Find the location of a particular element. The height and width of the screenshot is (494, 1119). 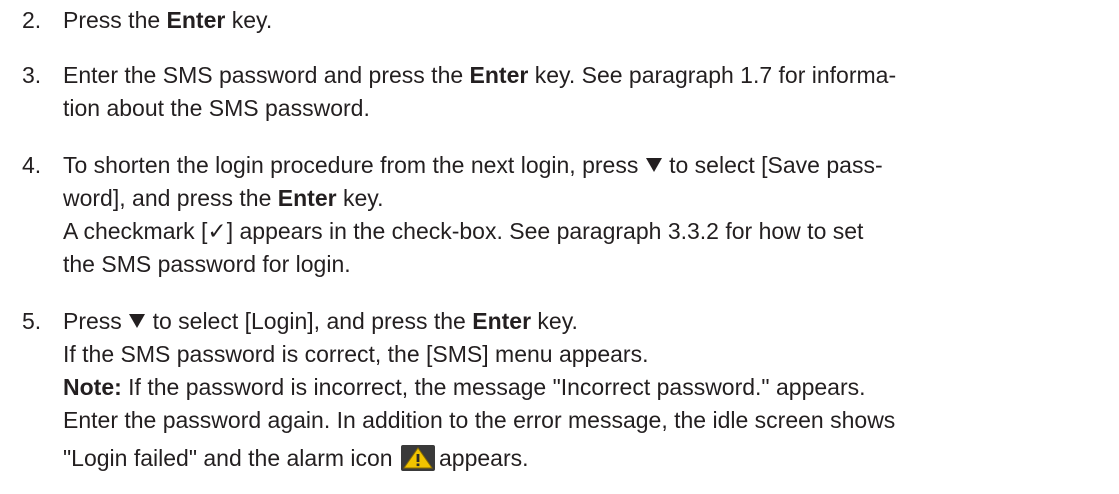

step-number: 3. is located at coordinates (32, 75).